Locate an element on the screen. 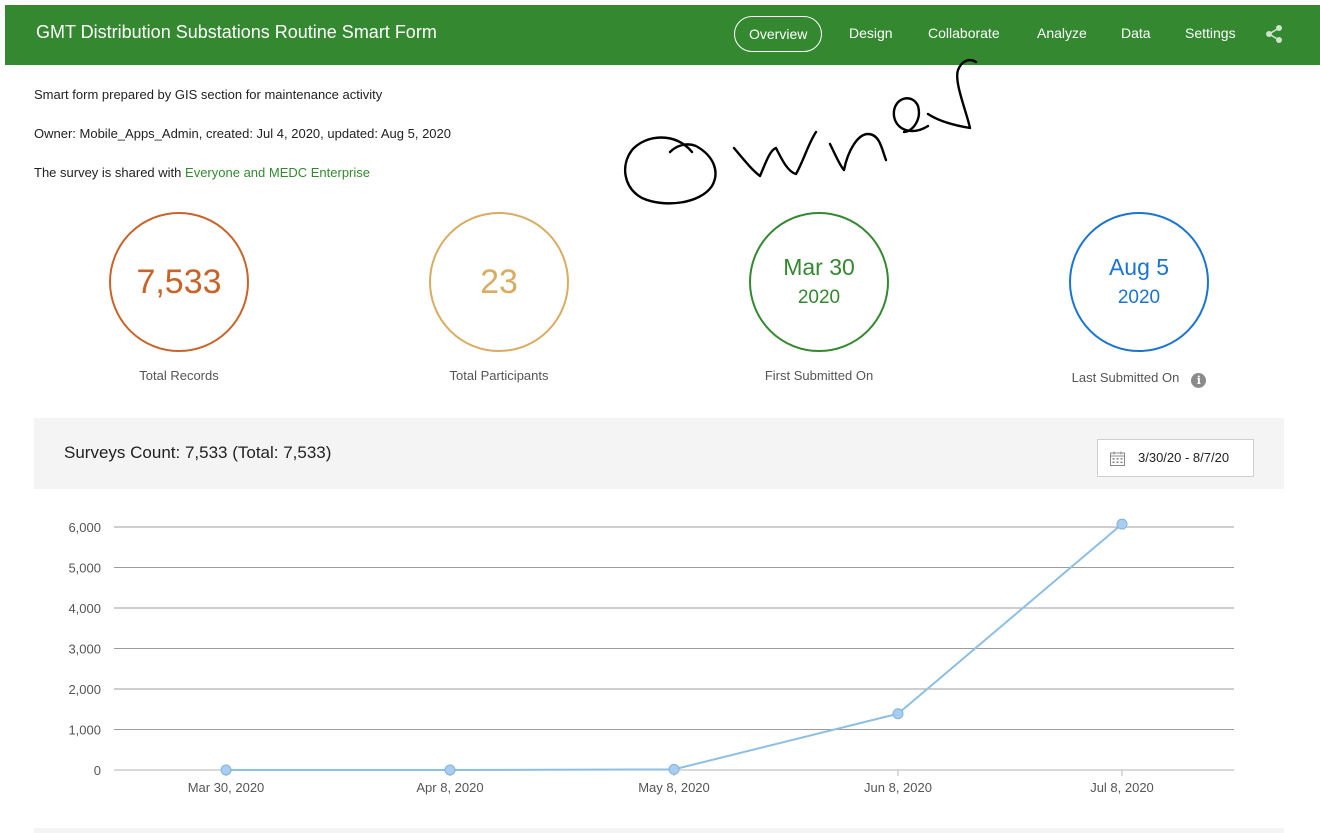 This screenshot has height=833, width=1320. total-participants-ring: 23 is located at coordinates (499, 282).